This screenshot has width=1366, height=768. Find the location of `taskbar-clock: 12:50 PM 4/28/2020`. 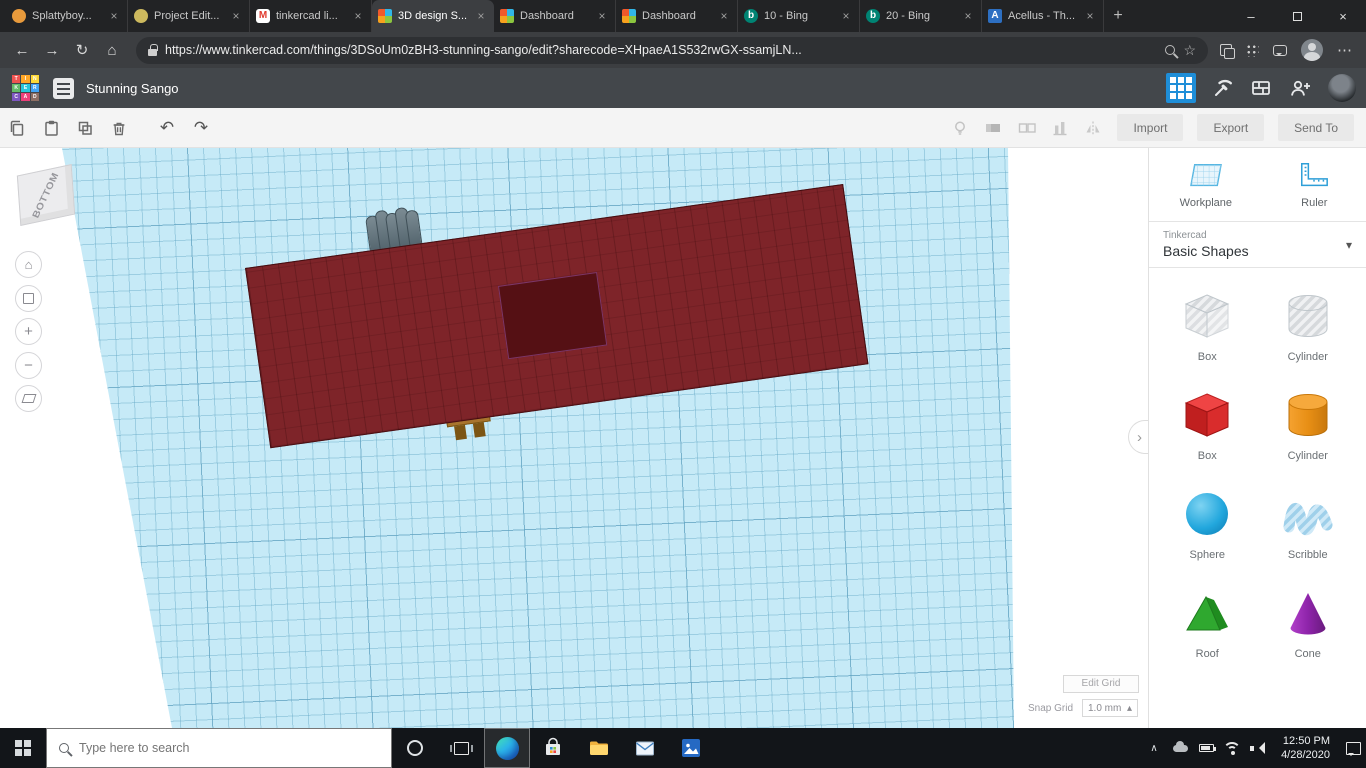

taskbar-clock: 12:50 PM 4/28/2020 is located at coordinates (1305, 748).